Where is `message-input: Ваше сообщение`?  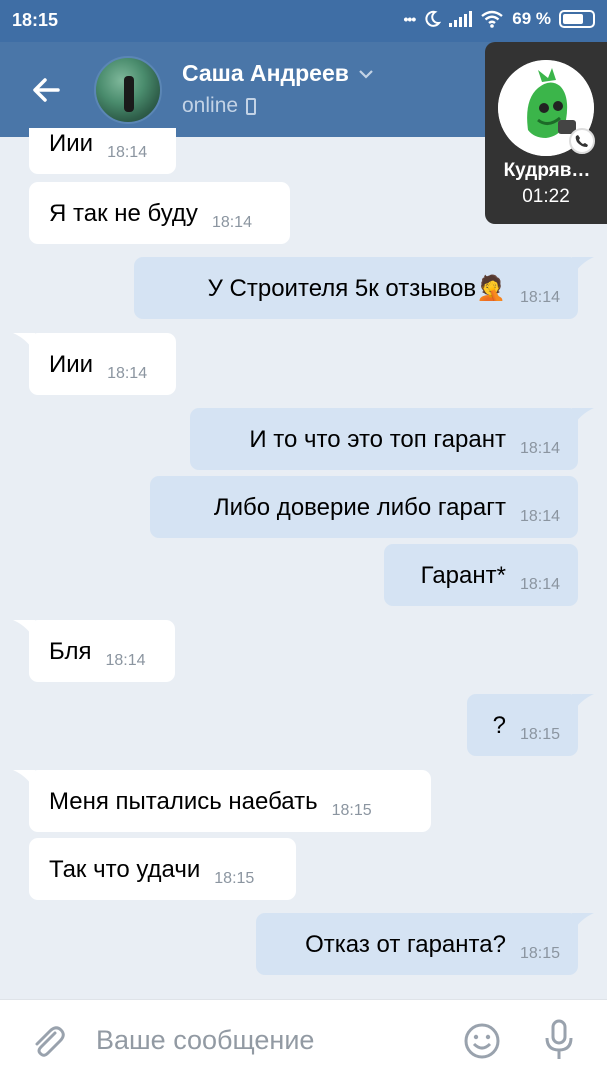
message-input: Ваше сообщение is located at coordinates (205, 1040).